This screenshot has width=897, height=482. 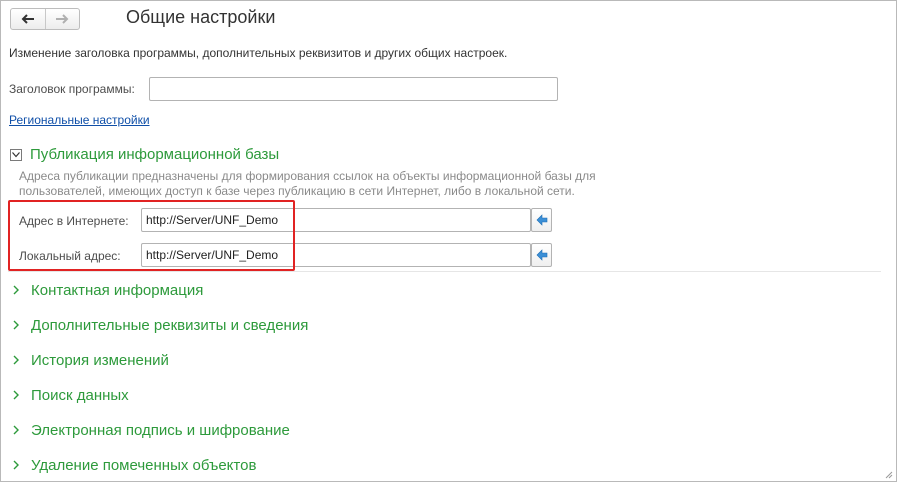 What do you see at coordinates (154, 154) in the screenshot?
I see `publication-group-title: Публикация информационной базы` at bounding box center [154, 154].